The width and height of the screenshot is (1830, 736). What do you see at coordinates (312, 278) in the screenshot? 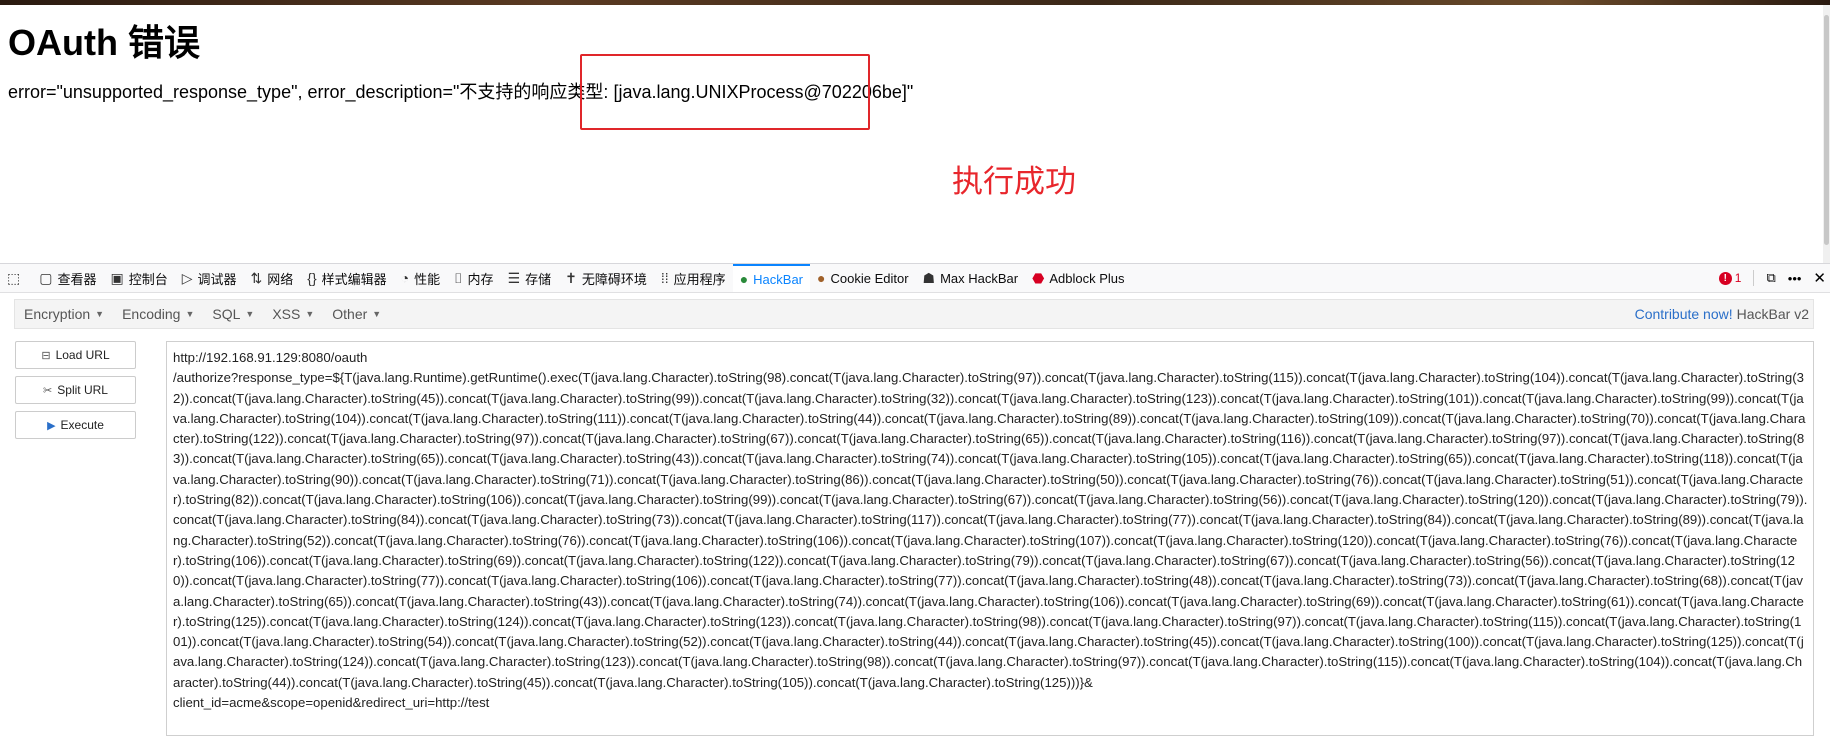
I see `style-editor-icon: {}` at bounding box center [312, 278].